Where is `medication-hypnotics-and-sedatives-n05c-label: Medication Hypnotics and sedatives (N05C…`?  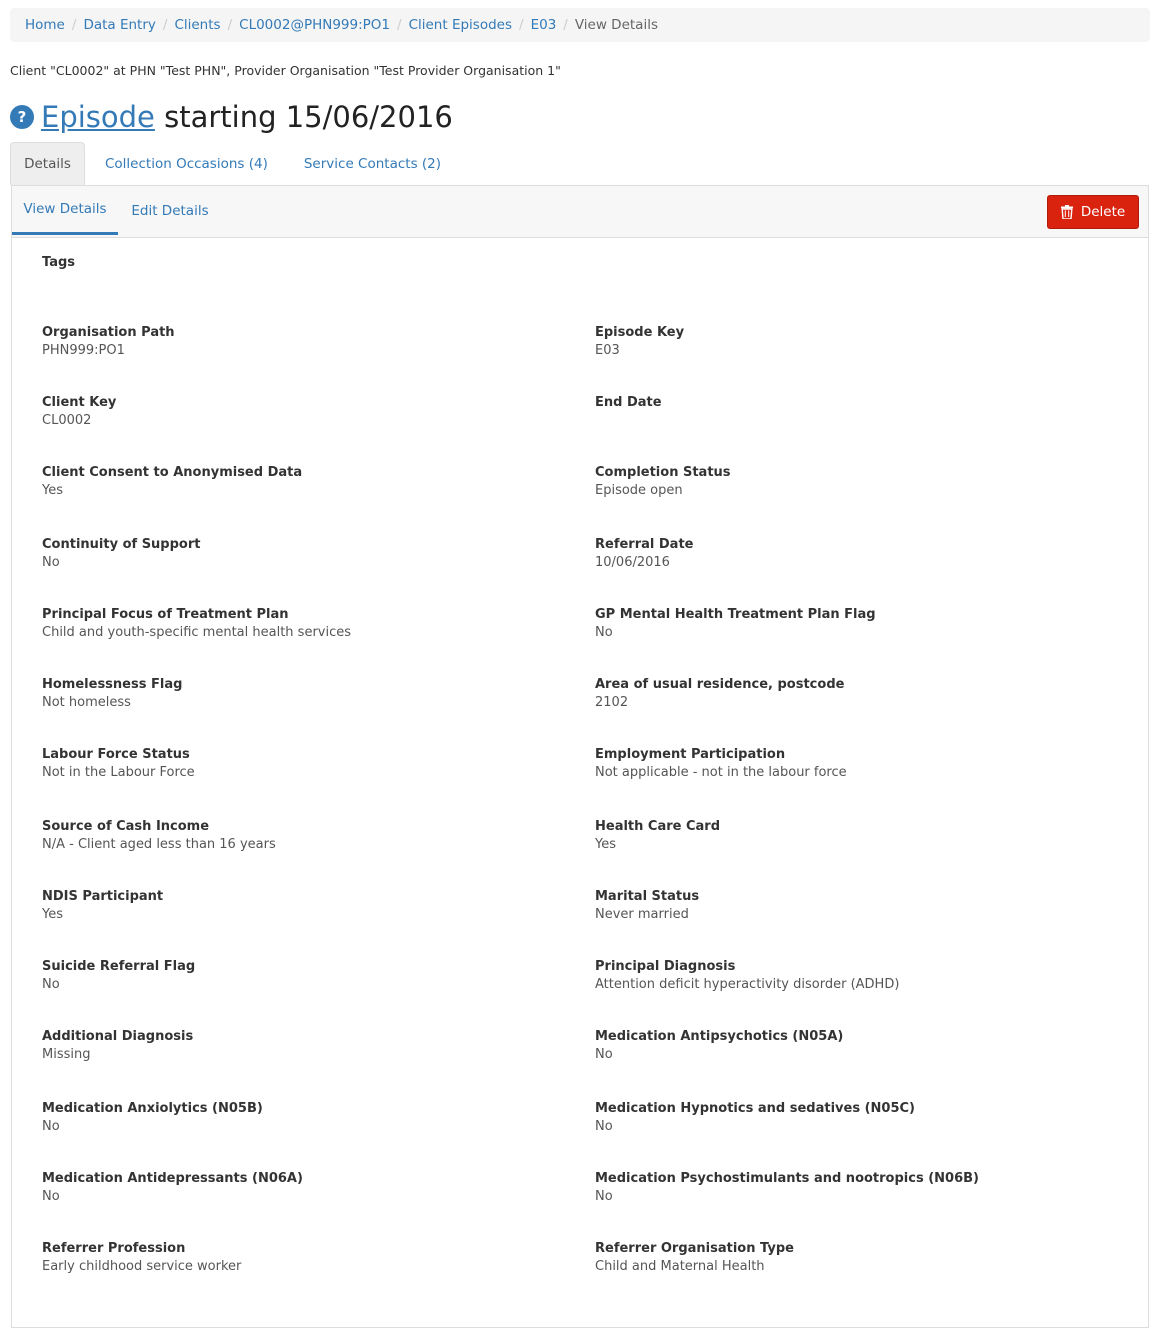
medication-hypnotics-and-sedatives-n05c-label: Medication Hypnotics and sedatives (N05C… is located at coordinates (755, 1108).